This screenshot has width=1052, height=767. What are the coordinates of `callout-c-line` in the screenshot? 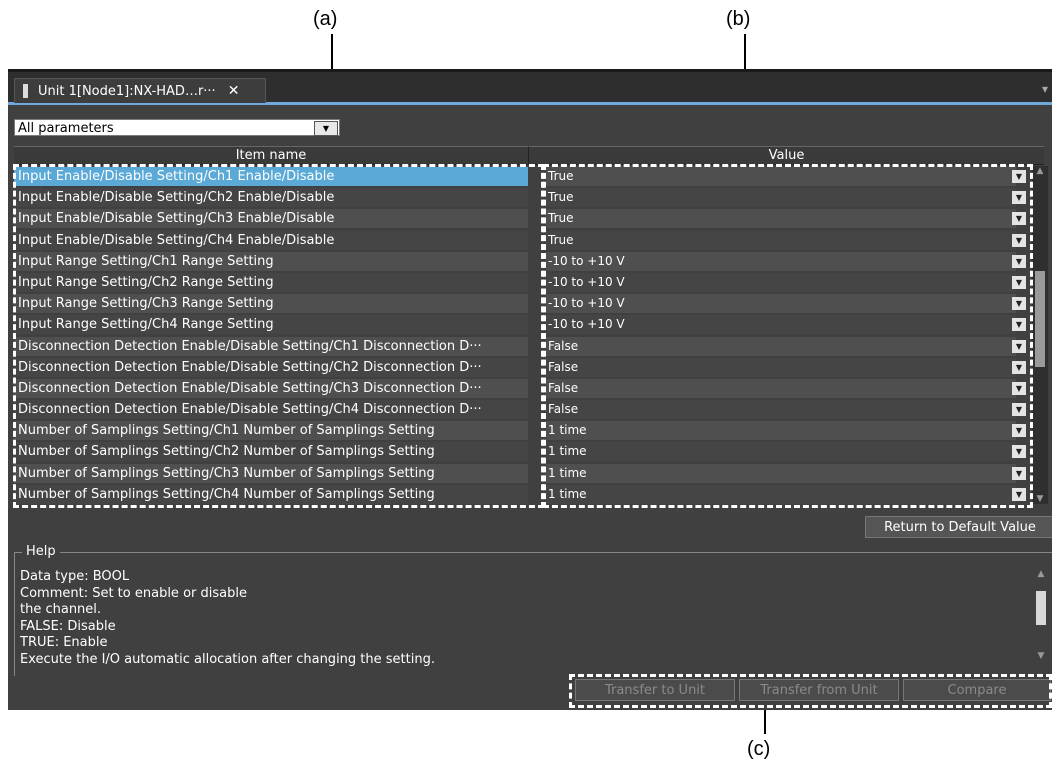 It's located at (765, 721).